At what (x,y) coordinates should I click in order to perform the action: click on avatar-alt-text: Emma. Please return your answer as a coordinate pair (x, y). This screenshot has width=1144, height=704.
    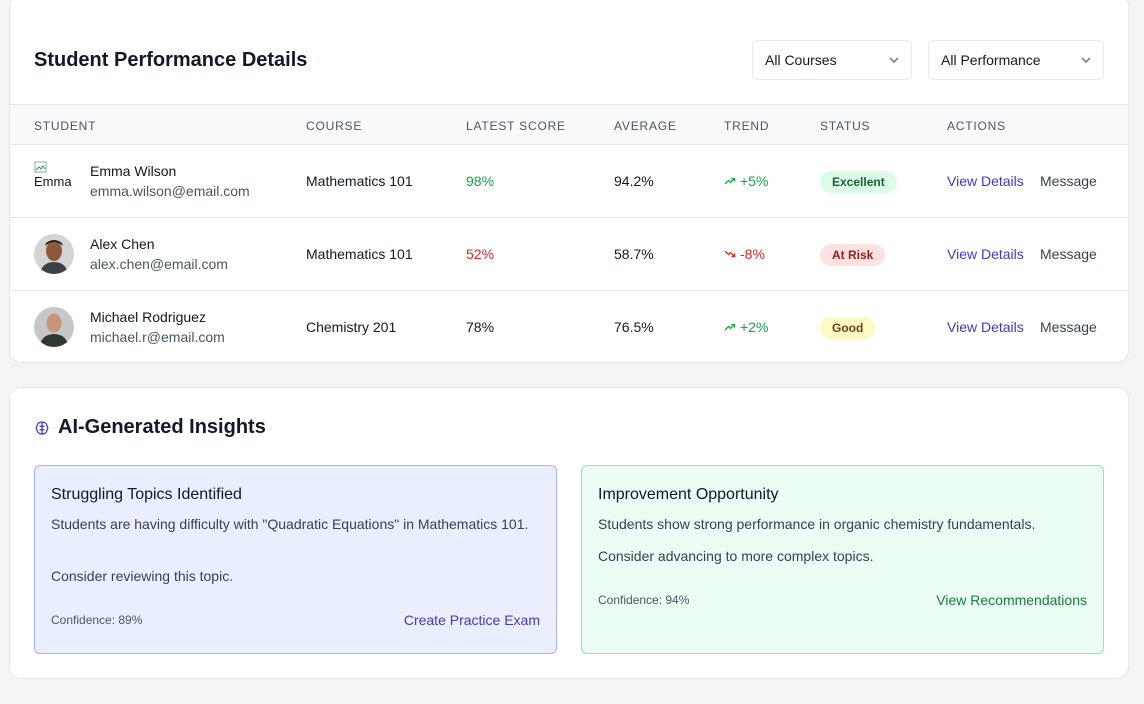
    Looking at the image, I should click on (53, 181).